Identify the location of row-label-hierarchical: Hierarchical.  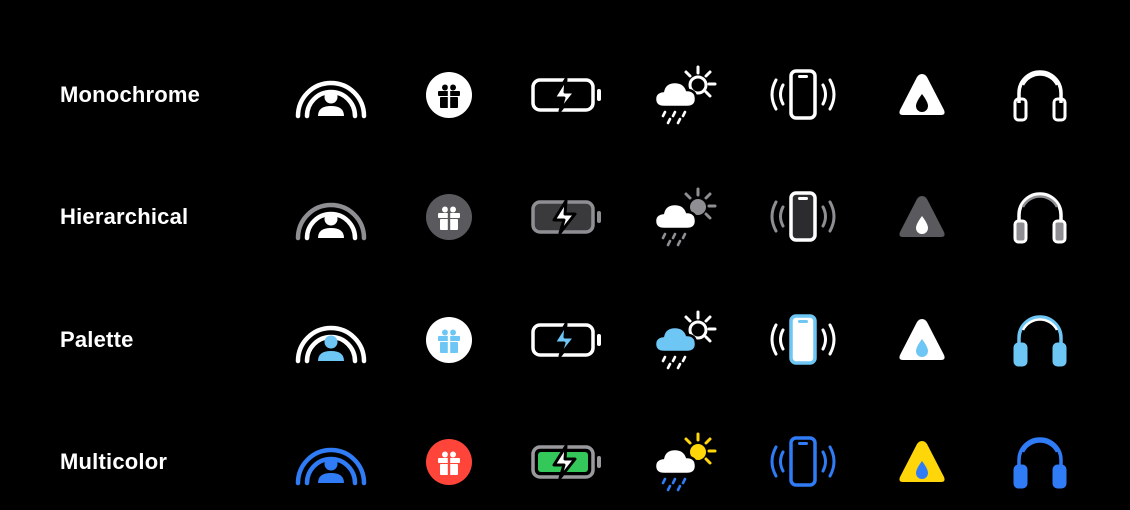
(124, 216).